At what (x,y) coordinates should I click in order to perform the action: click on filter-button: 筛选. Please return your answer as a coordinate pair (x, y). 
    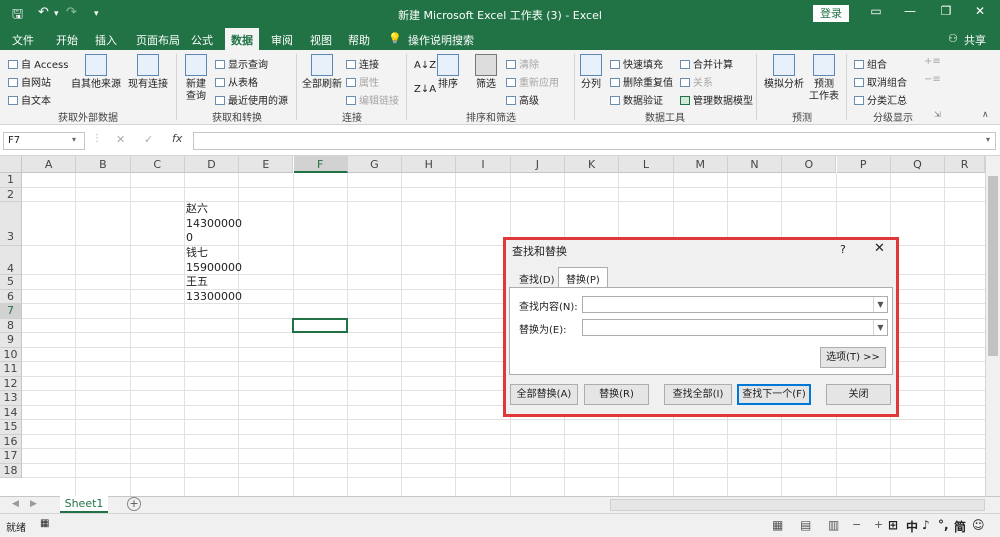
    Looking at the image, I should click on (486, 72).